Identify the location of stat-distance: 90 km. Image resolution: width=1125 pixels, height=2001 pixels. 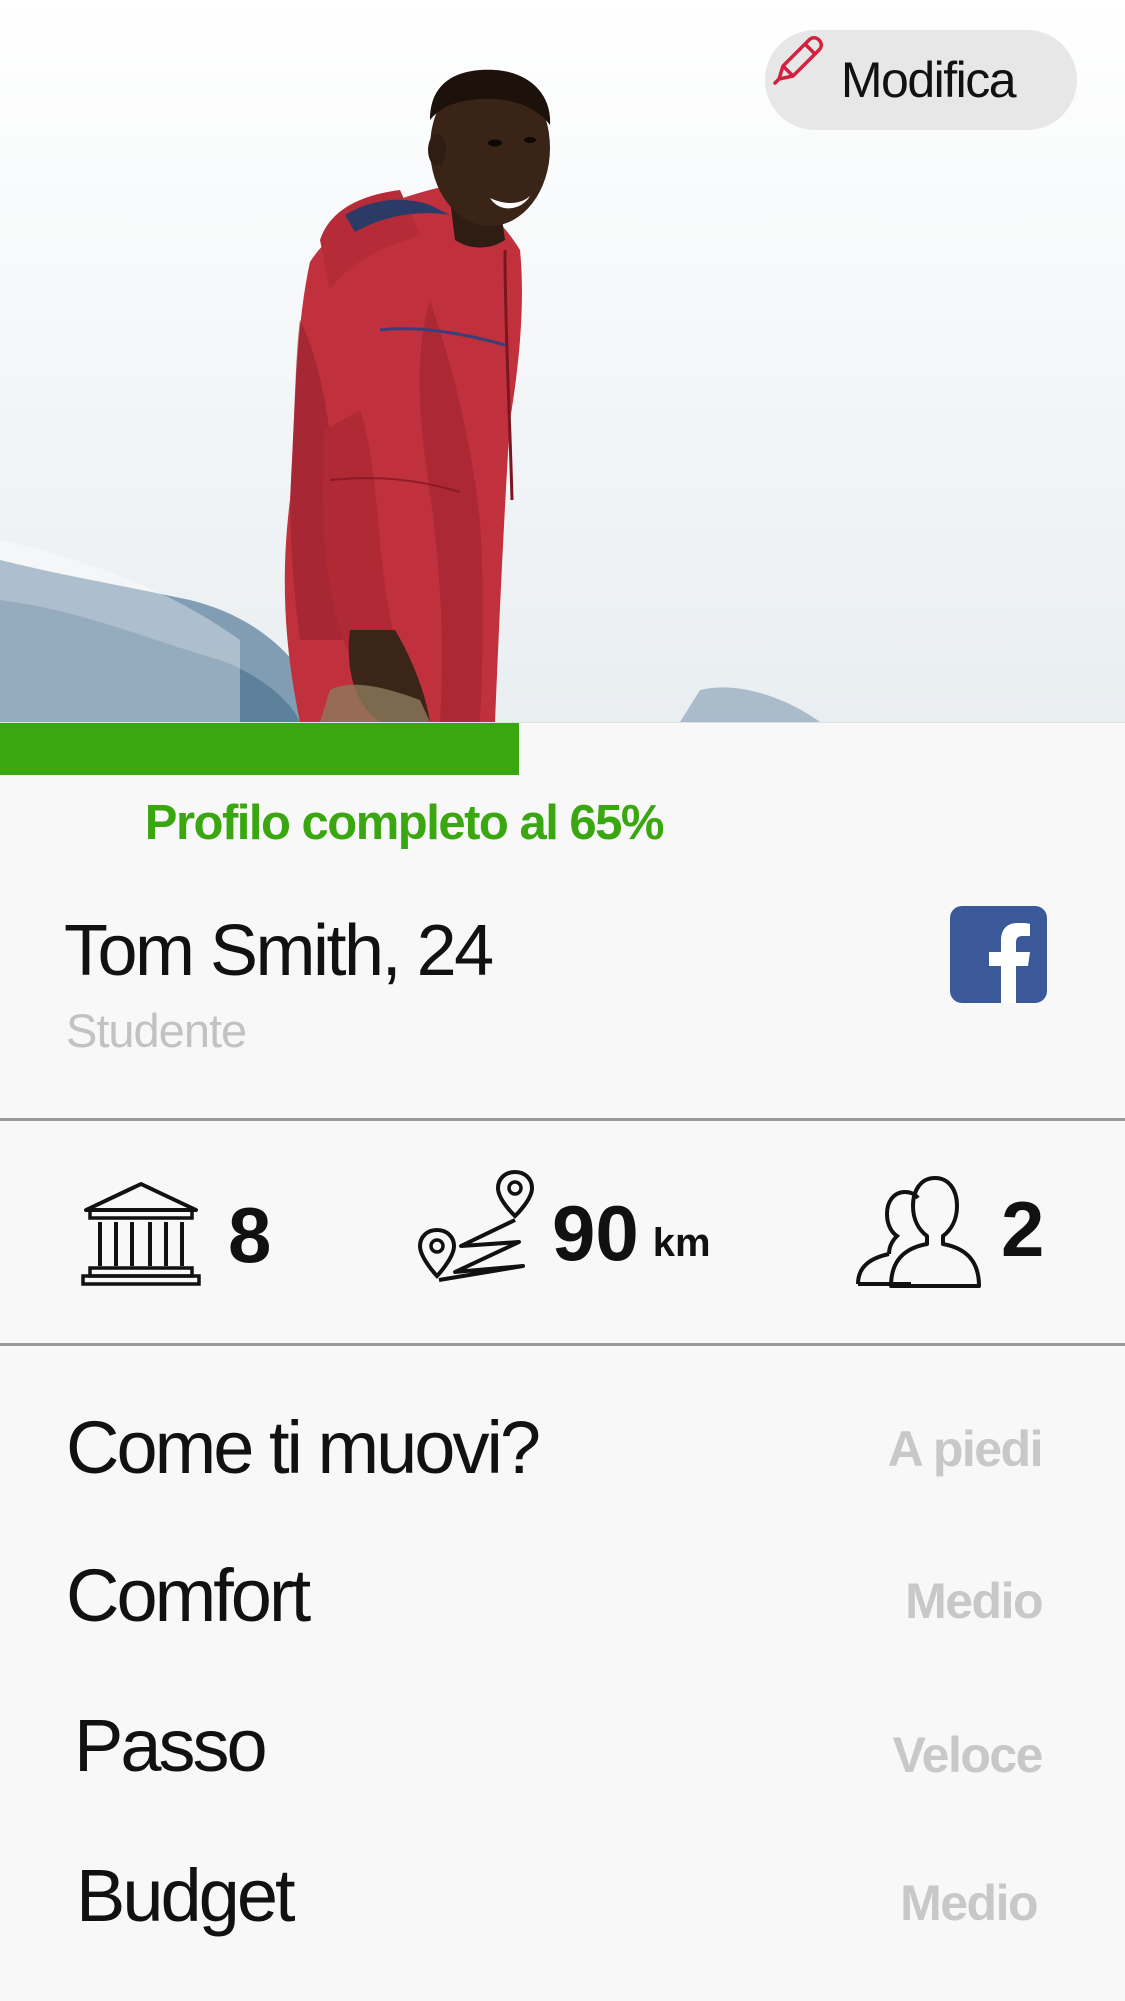
(563, 1233).